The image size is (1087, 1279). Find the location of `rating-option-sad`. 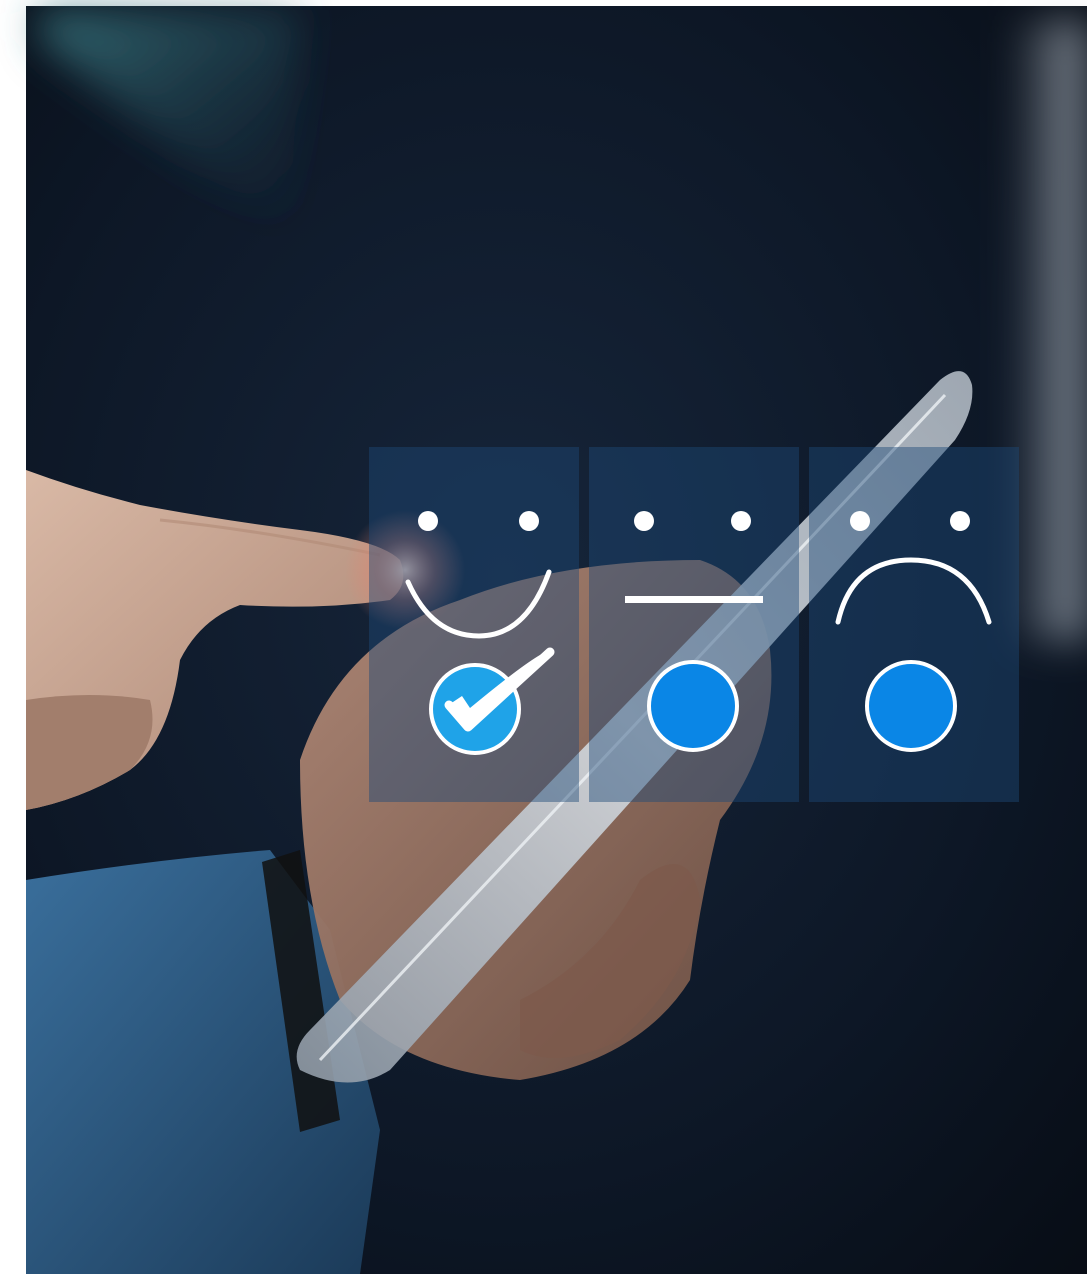

rating-option-sad is located at coordinates (914, 624).